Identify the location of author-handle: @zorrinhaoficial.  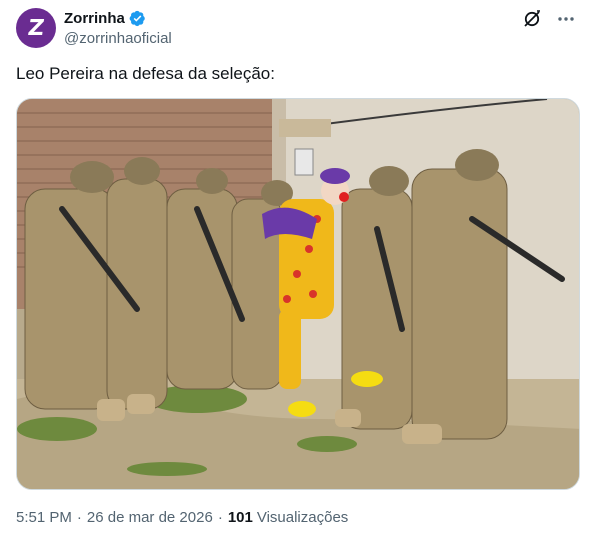
(118, 38).